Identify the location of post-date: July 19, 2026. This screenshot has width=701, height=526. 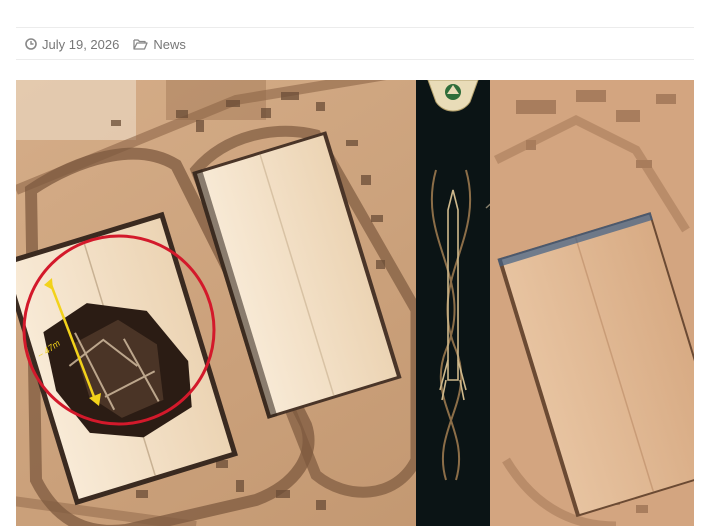
(72, 44).